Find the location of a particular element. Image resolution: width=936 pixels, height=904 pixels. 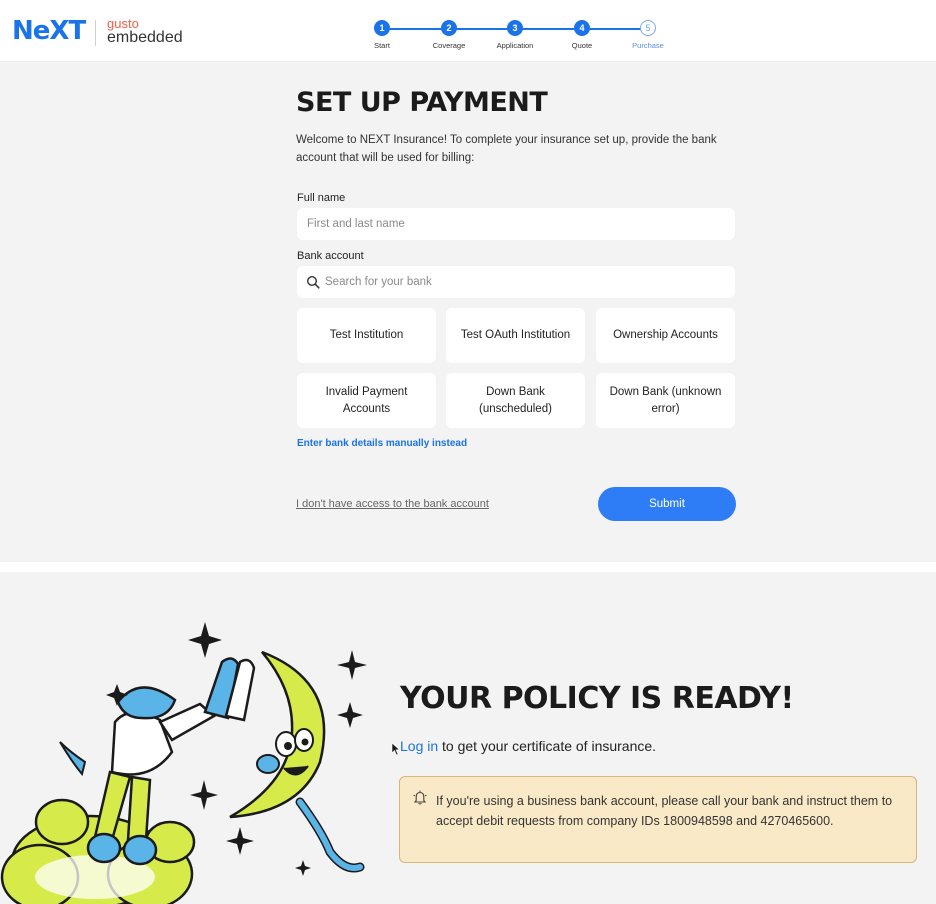

step-application: 3 Application is located at coordinates (515, 35).